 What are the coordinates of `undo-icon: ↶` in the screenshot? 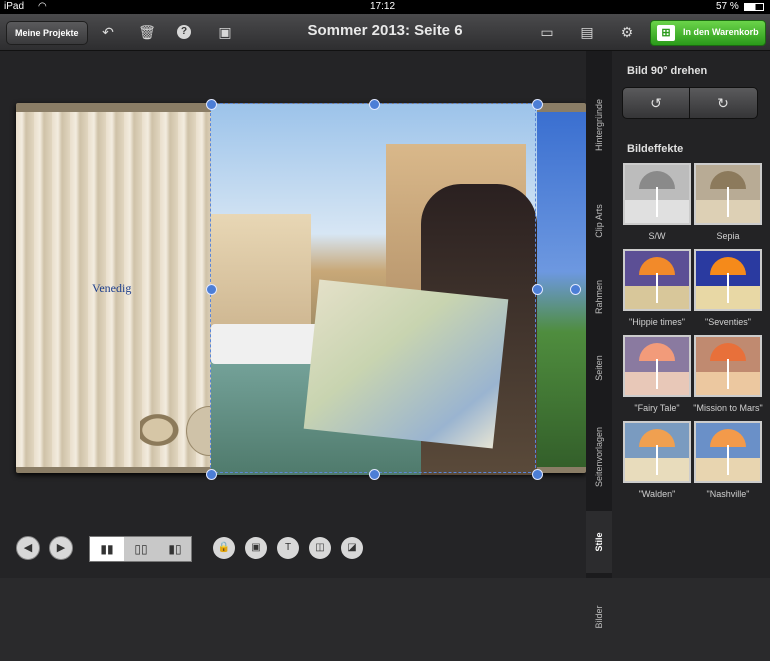 It's located at (108, 32).